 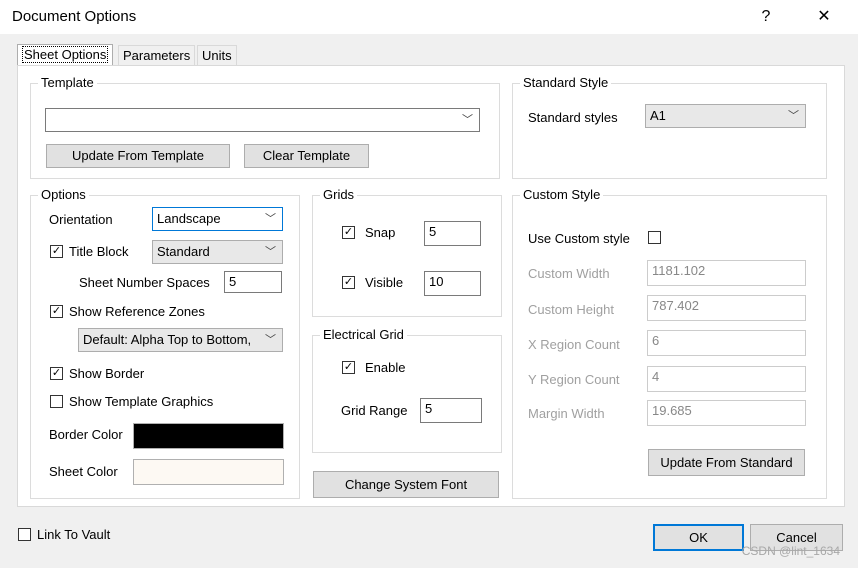 I want to click on show-border-label: Show Border, so click(x=107, y=373).